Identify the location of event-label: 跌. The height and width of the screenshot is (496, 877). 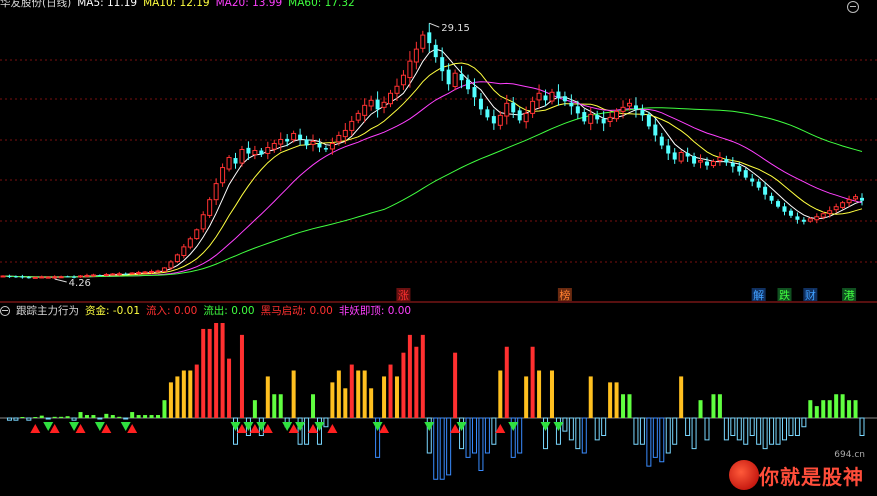
(784, 295).